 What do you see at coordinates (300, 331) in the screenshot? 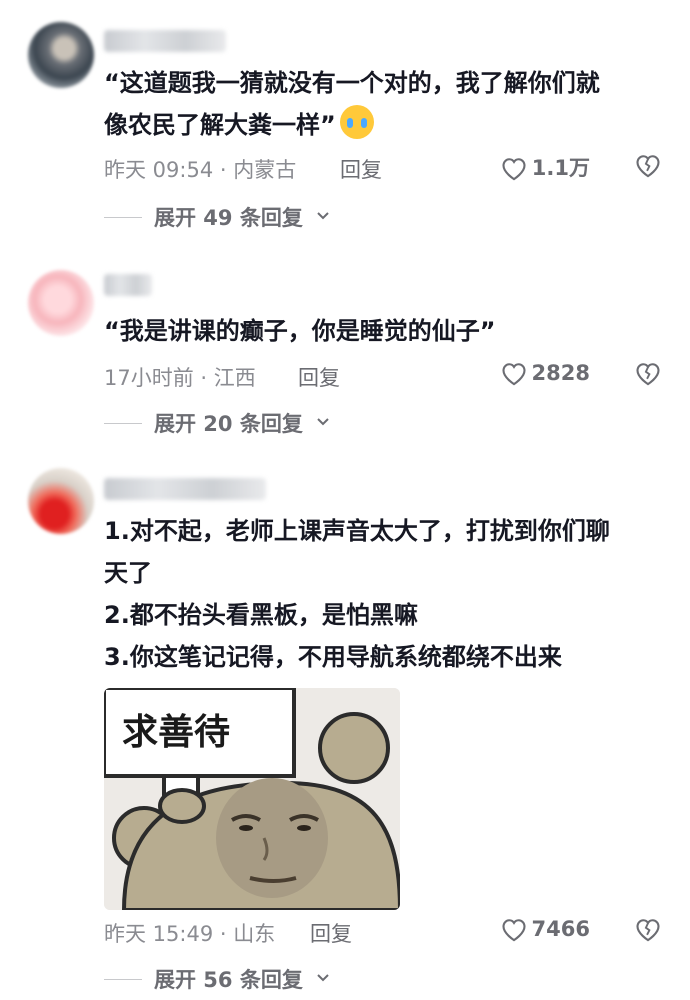
I see `comment-line: “我是讲课的癫子，你是睡觉的仙子”` at bounding box center [300, 331].